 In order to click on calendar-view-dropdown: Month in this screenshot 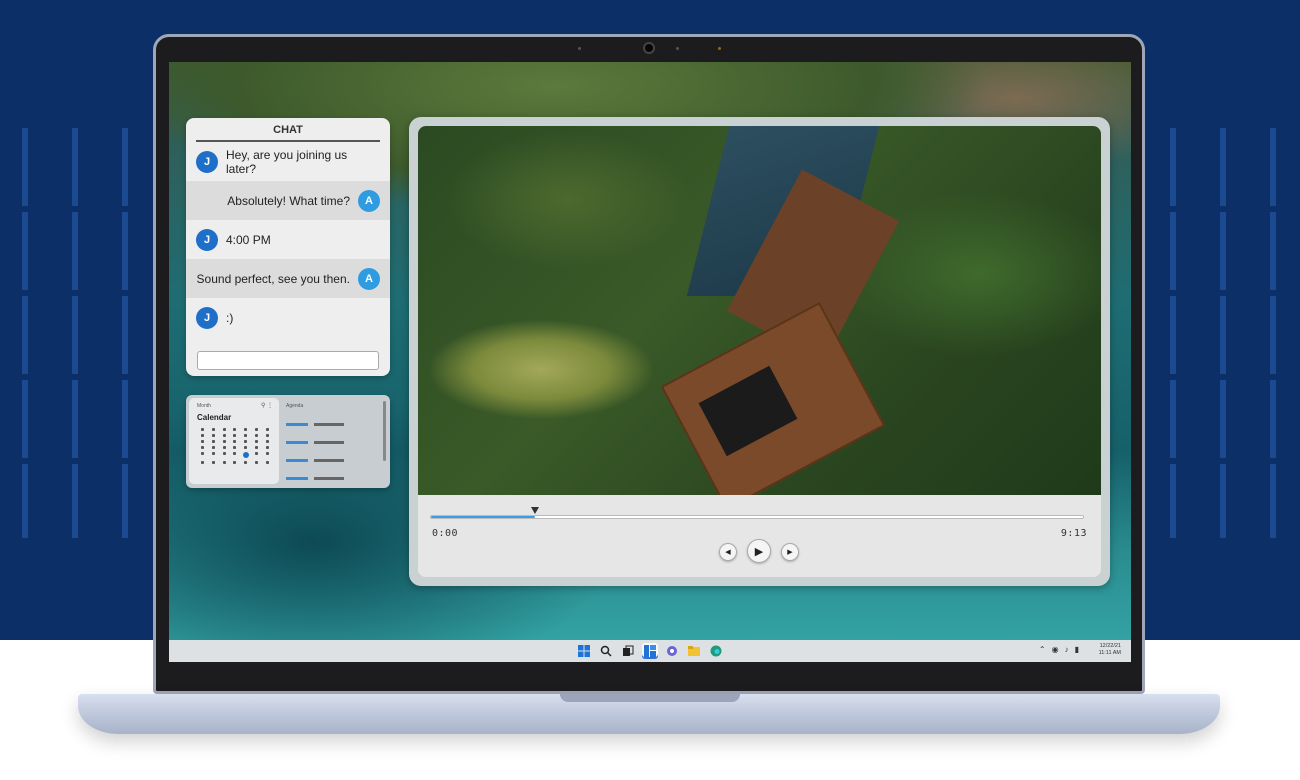, I will do `click(204, 406)`.